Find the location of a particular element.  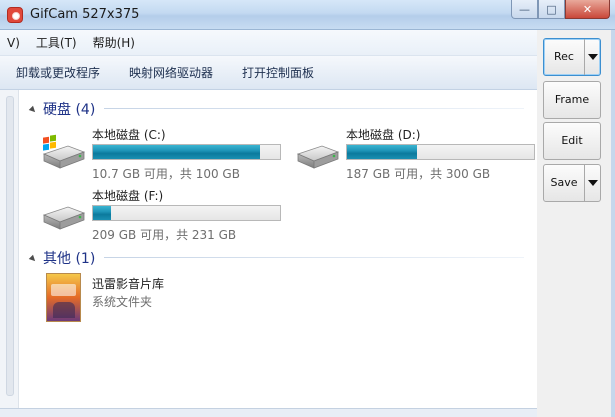

menu-item-help: 帮助(H) is located at coordinates (114, 42).